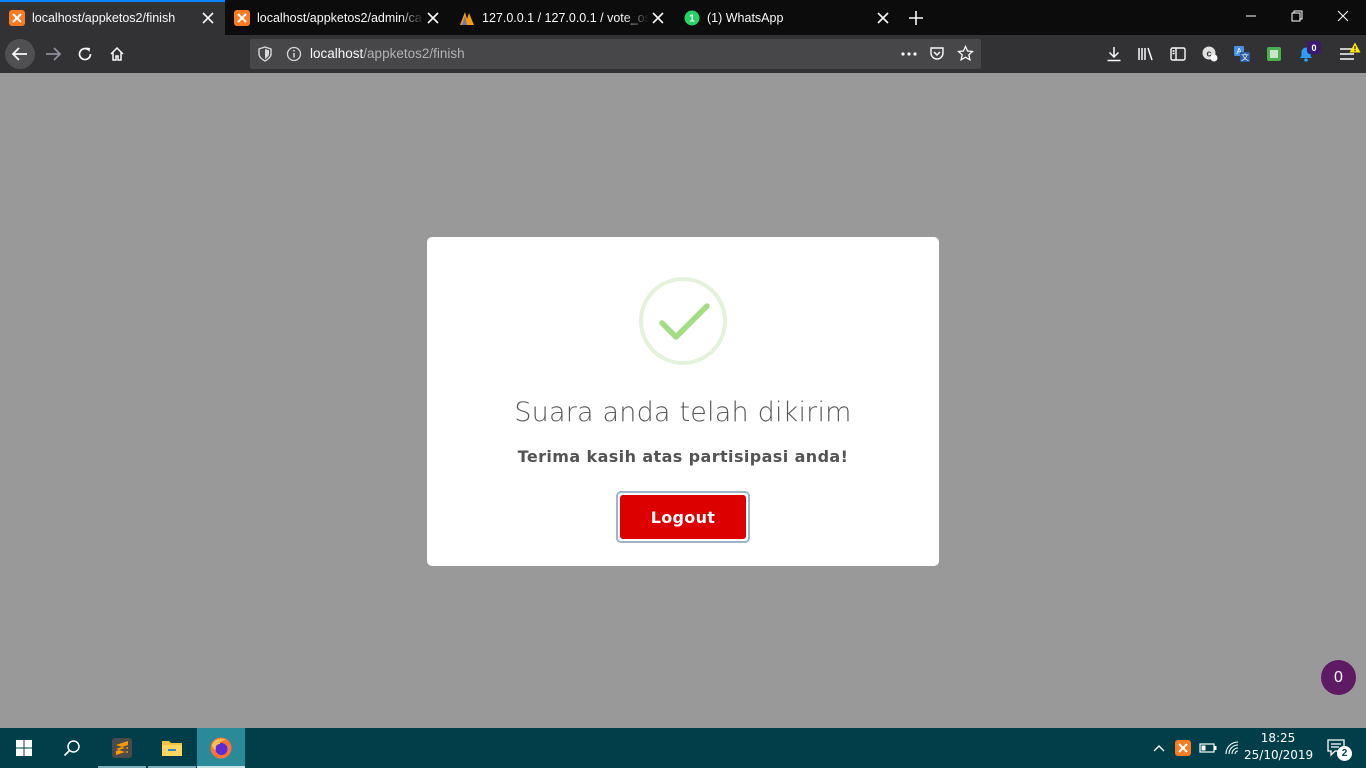 This screenshot has width=1366, height=768. Describe the element at coordinates (965, 55) in the screenshot. I see `bookmark-star-icon` at that location.